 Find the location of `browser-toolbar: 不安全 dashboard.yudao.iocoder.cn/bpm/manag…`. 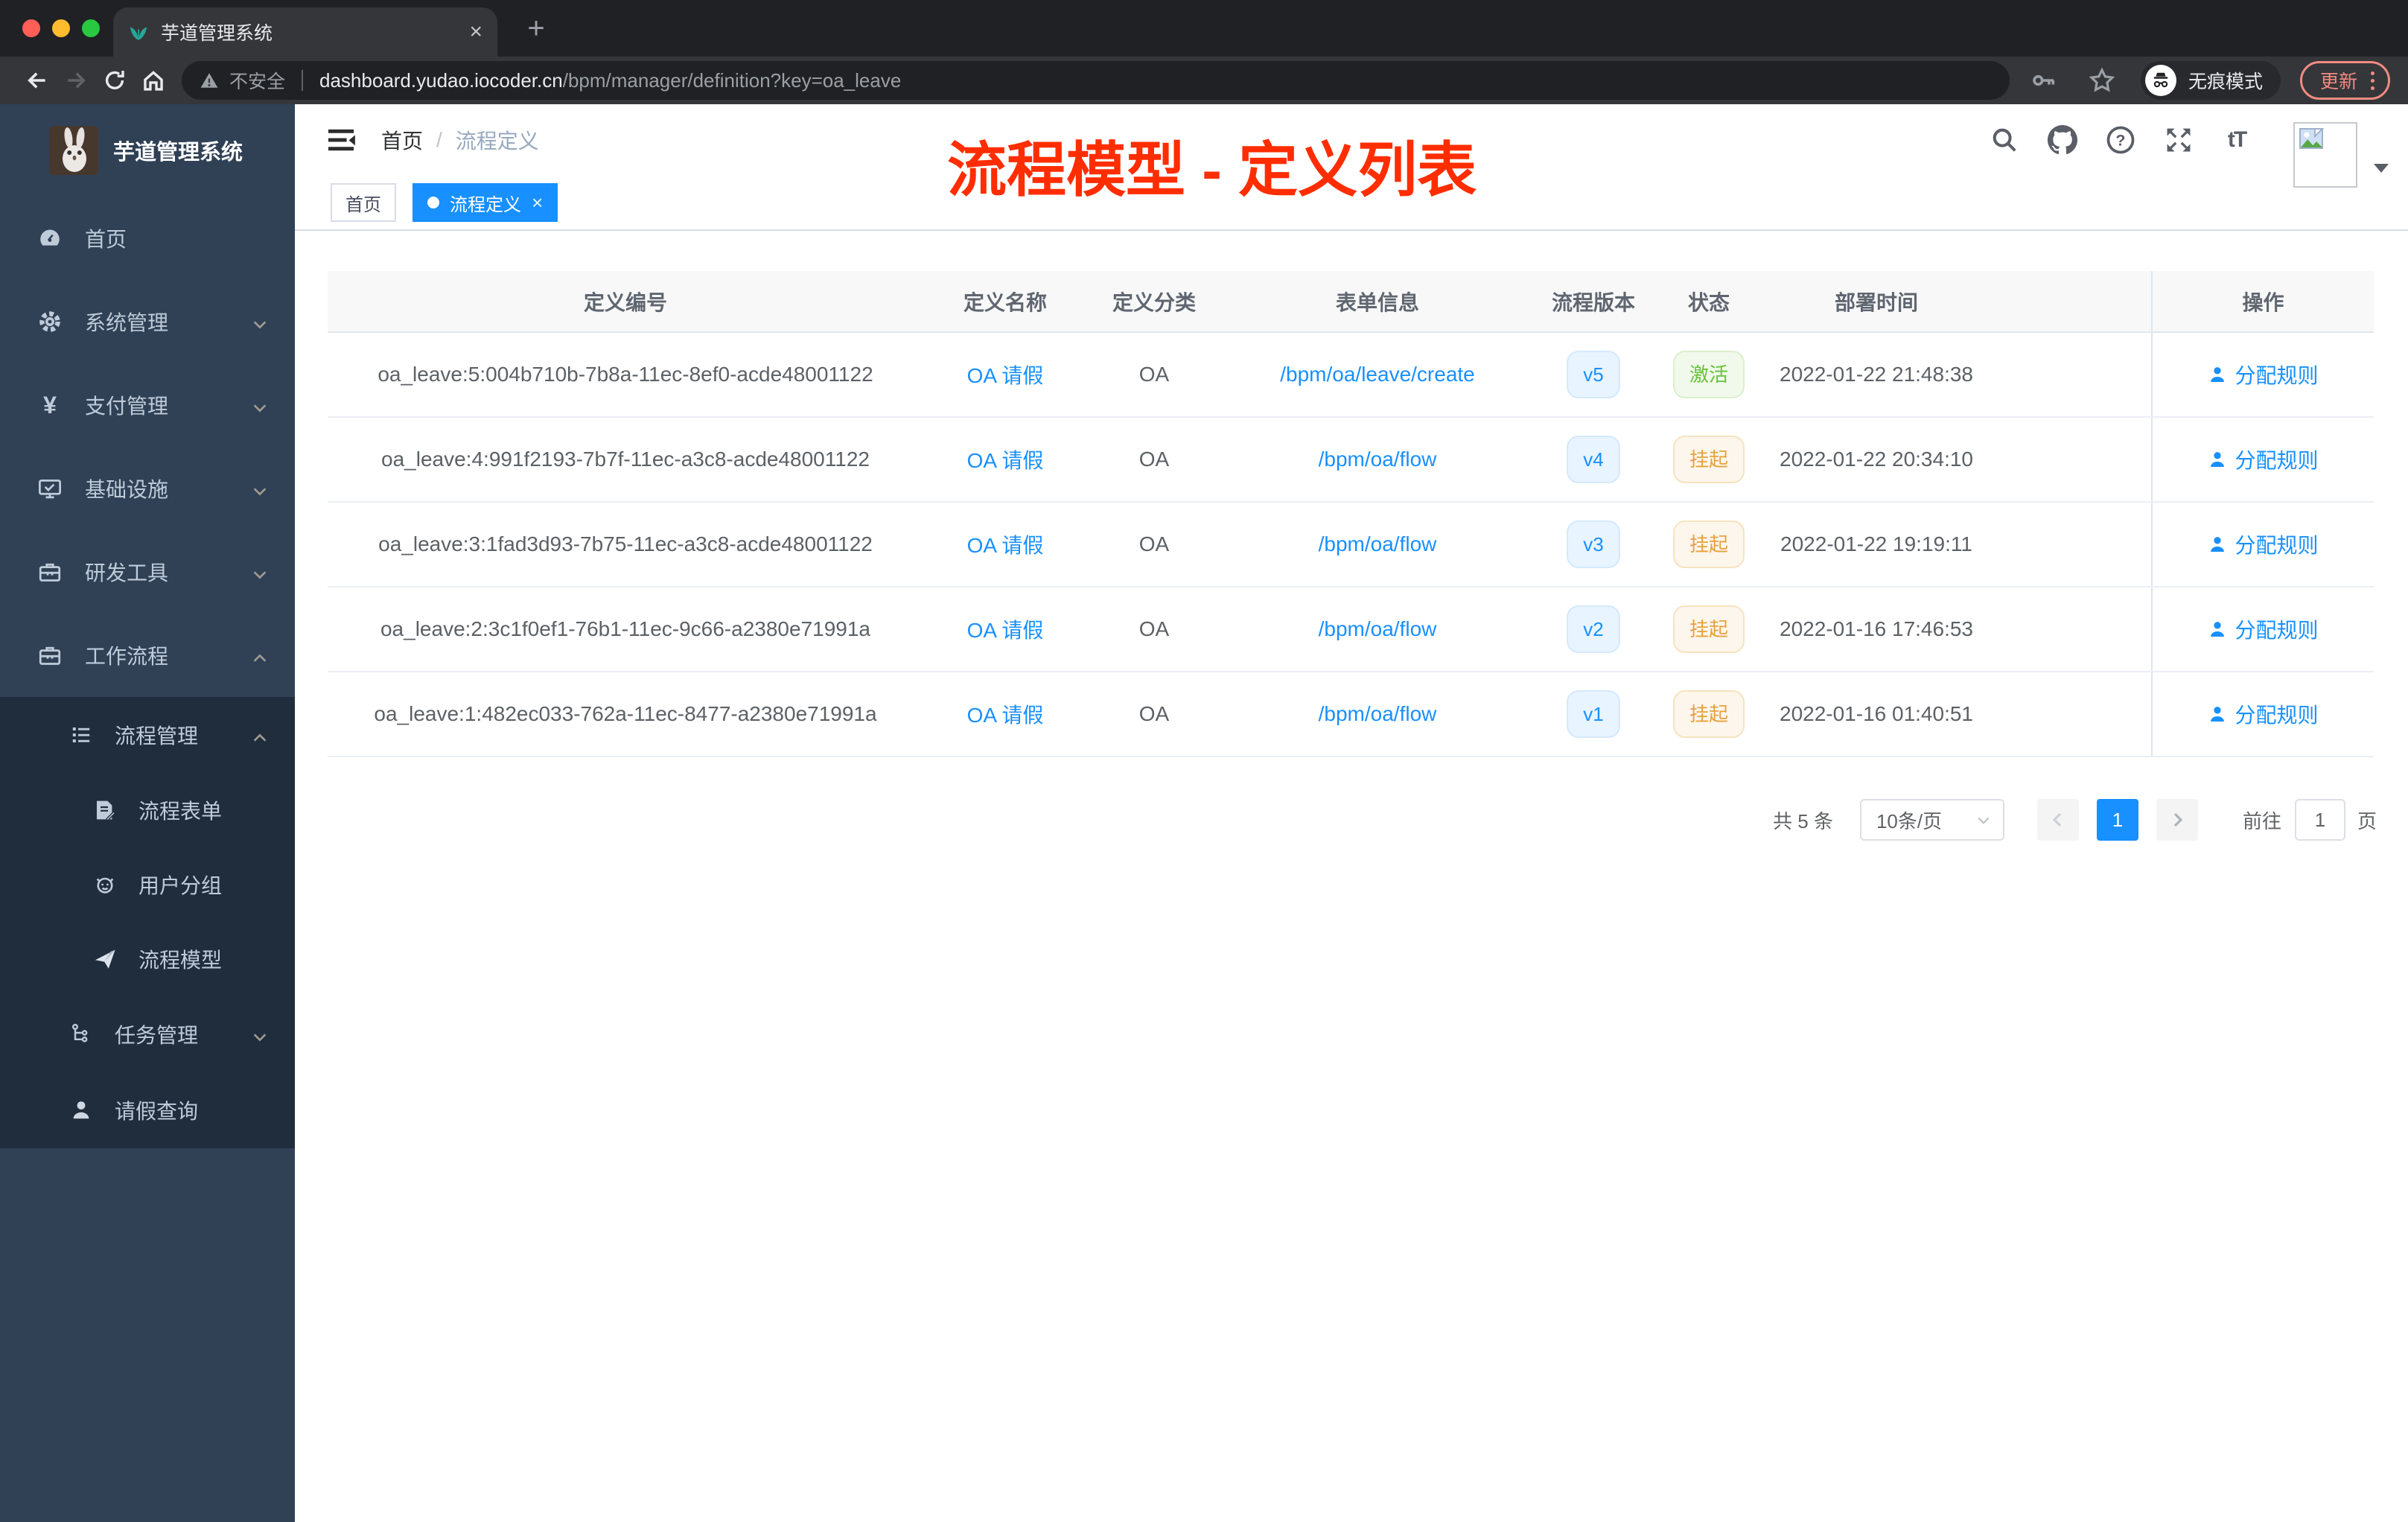

browser-toolbar: 不安全 dashboard.yudao.iocoder.cn/bpm/manag… is located at coordinates (1204, 80).